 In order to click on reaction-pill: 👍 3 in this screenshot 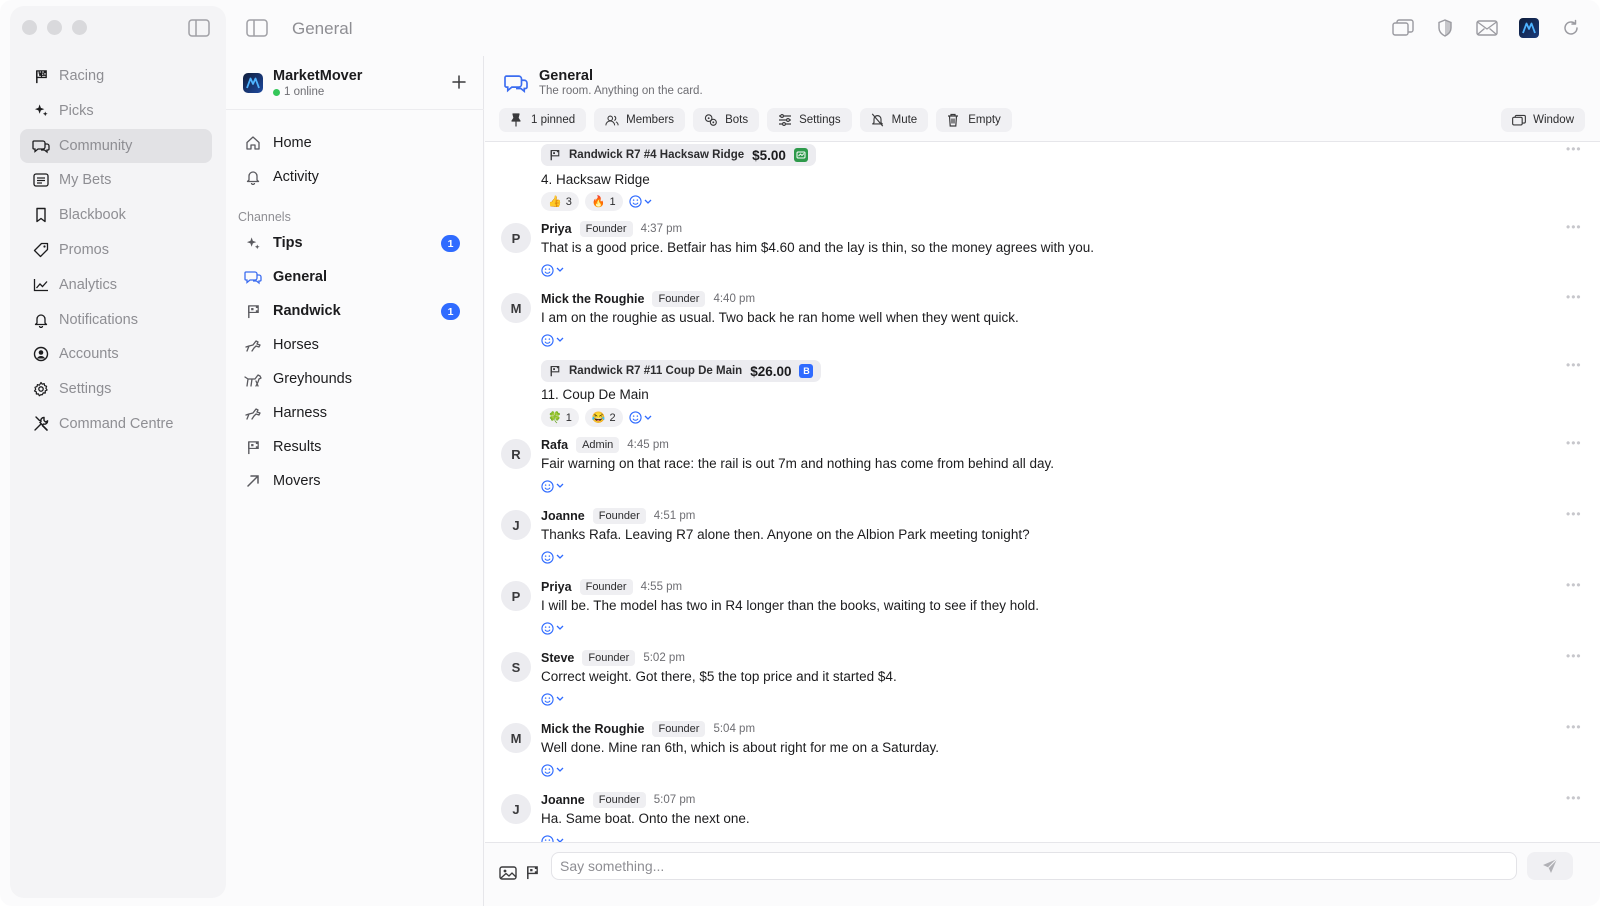, I will do `click(560, 201)`.